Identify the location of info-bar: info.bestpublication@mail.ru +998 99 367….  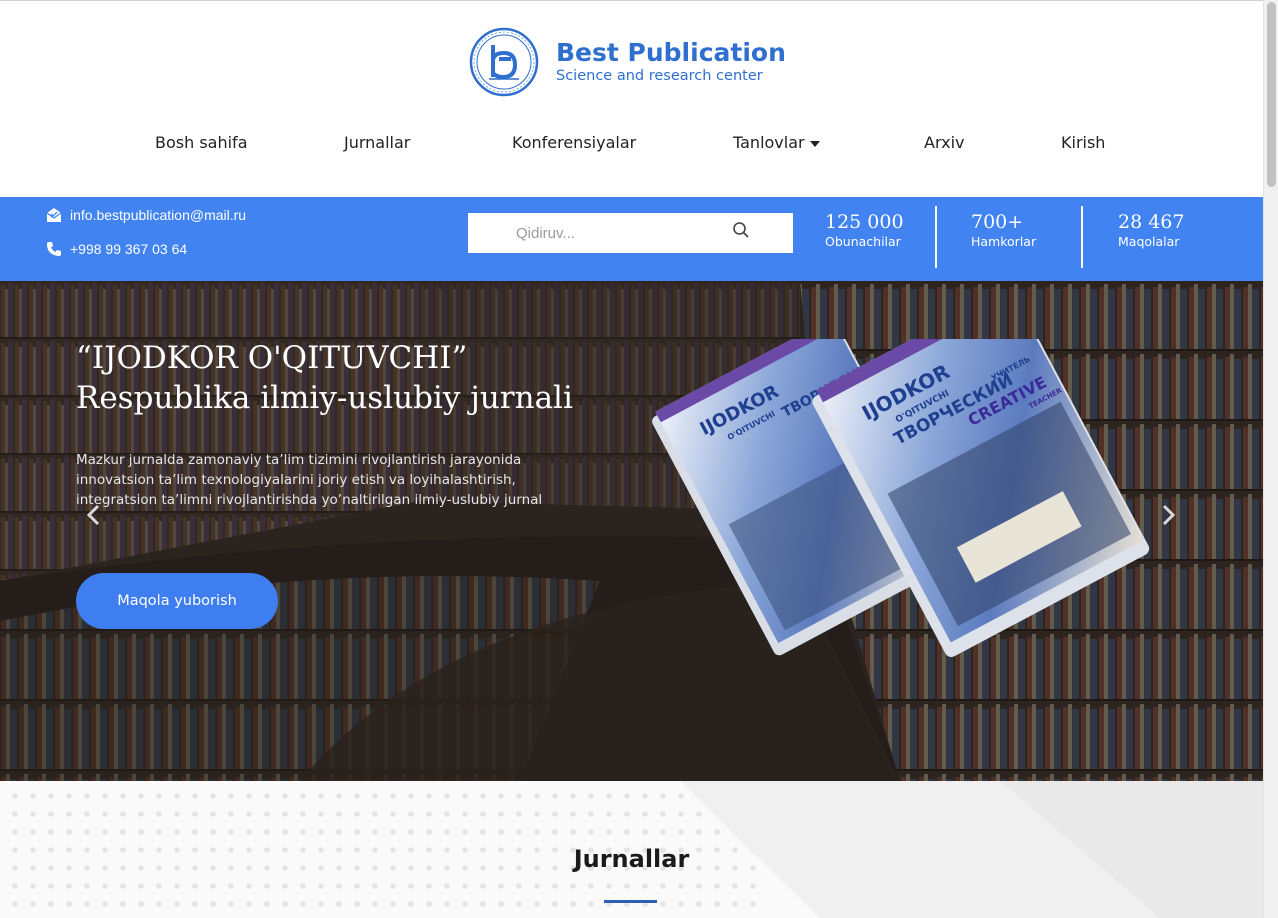
(631, 239).